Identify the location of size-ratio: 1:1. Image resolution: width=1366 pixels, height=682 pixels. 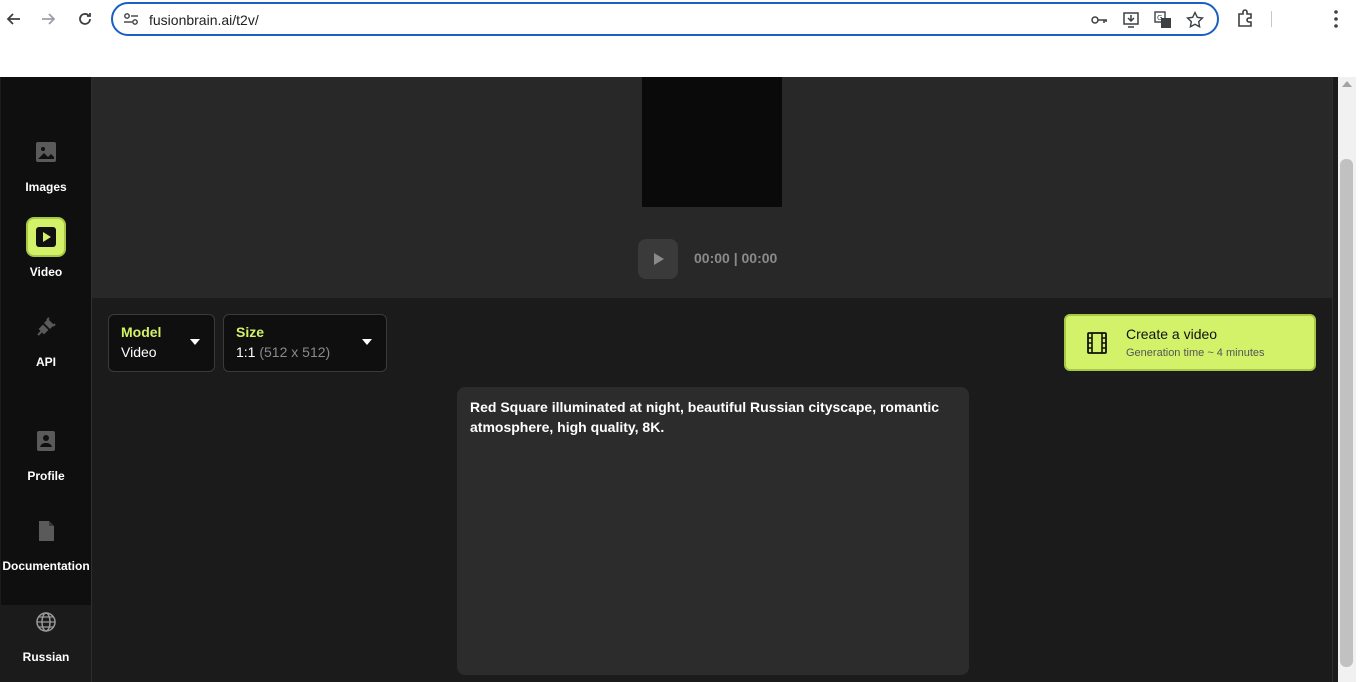
(246, 352).